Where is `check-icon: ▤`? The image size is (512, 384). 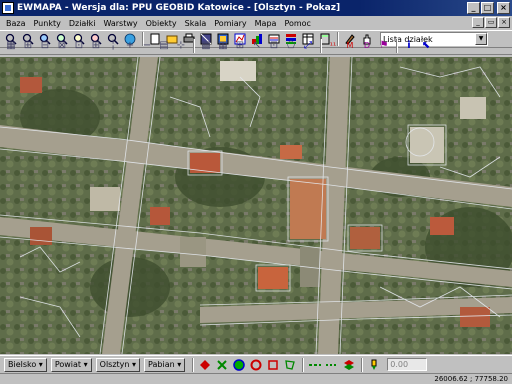
check-icon: ▤ is located at coordinates (164, 46).